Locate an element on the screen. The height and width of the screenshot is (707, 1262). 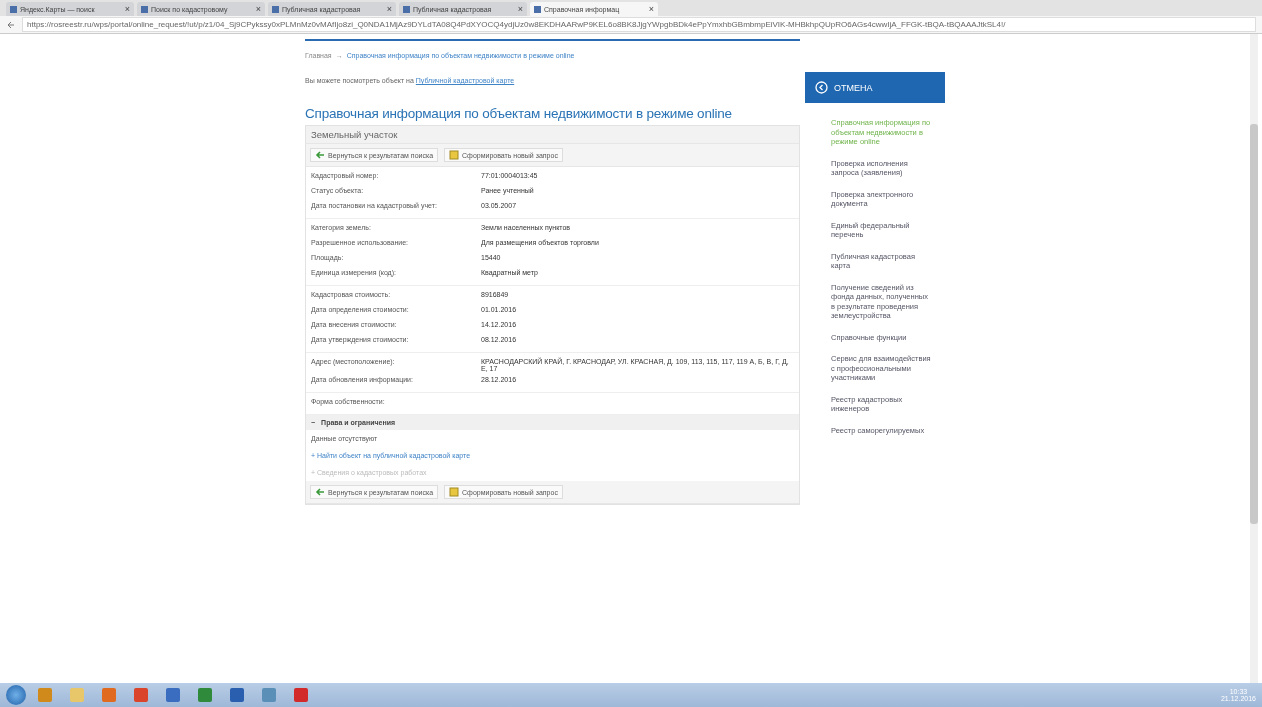
sidebar-header: ОТМЕНА is located at coordinates (875, 87).